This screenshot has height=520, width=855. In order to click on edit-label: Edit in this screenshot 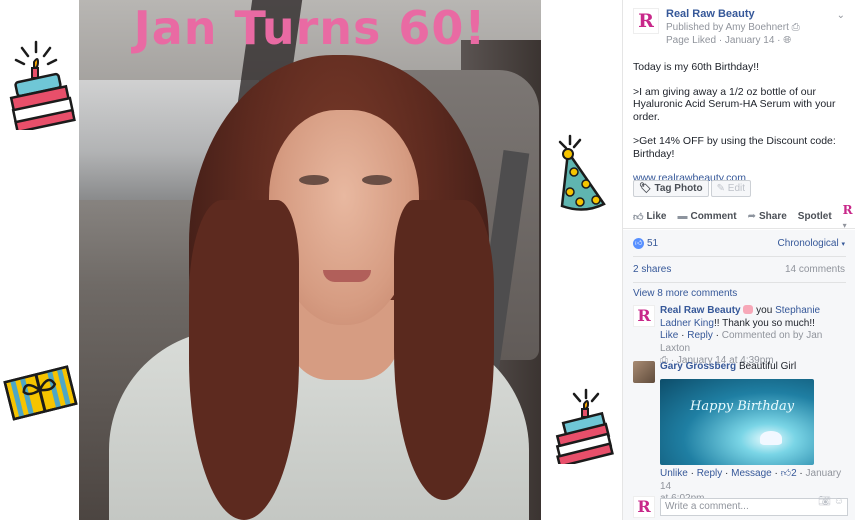, I will do `click(736, 188)`.